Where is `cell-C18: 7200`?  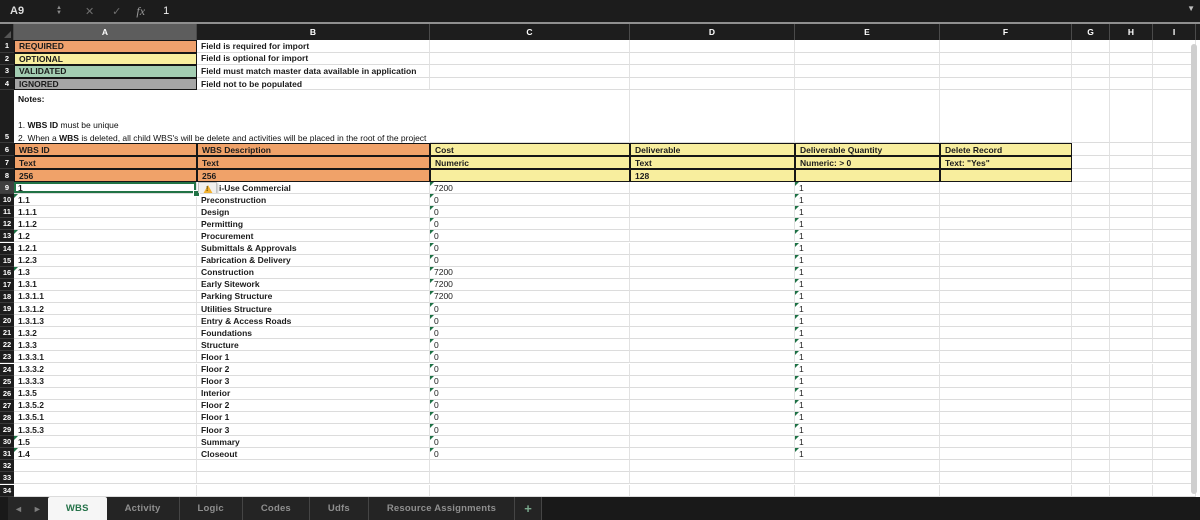
cell-C18: 7200 is located at coordinates (530, 296).